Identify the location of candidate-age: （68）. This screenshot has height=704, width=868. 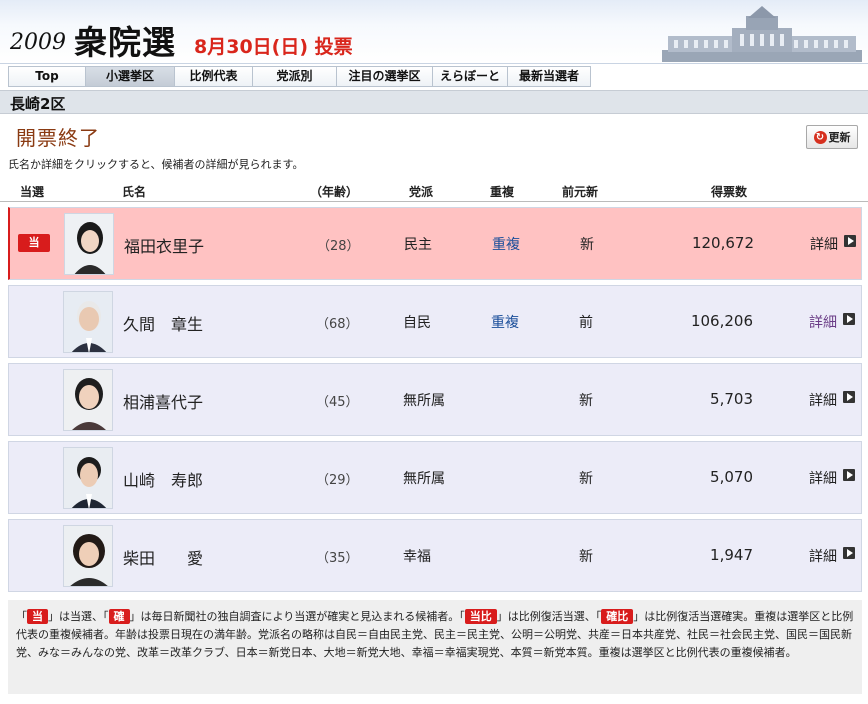
(337, 324).